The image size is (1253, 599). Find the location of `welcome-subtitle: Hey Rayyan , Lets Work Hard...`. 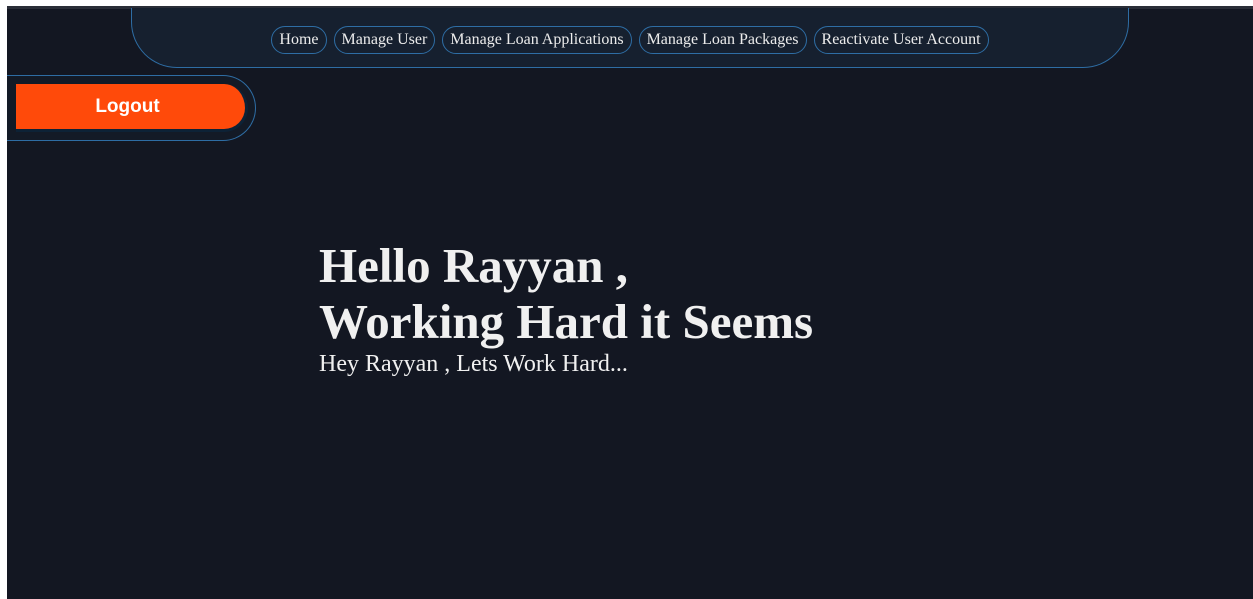

welcome-subtitle: Hey Rayyan , Lets Work Hard... is located at coordinates (473, 364).